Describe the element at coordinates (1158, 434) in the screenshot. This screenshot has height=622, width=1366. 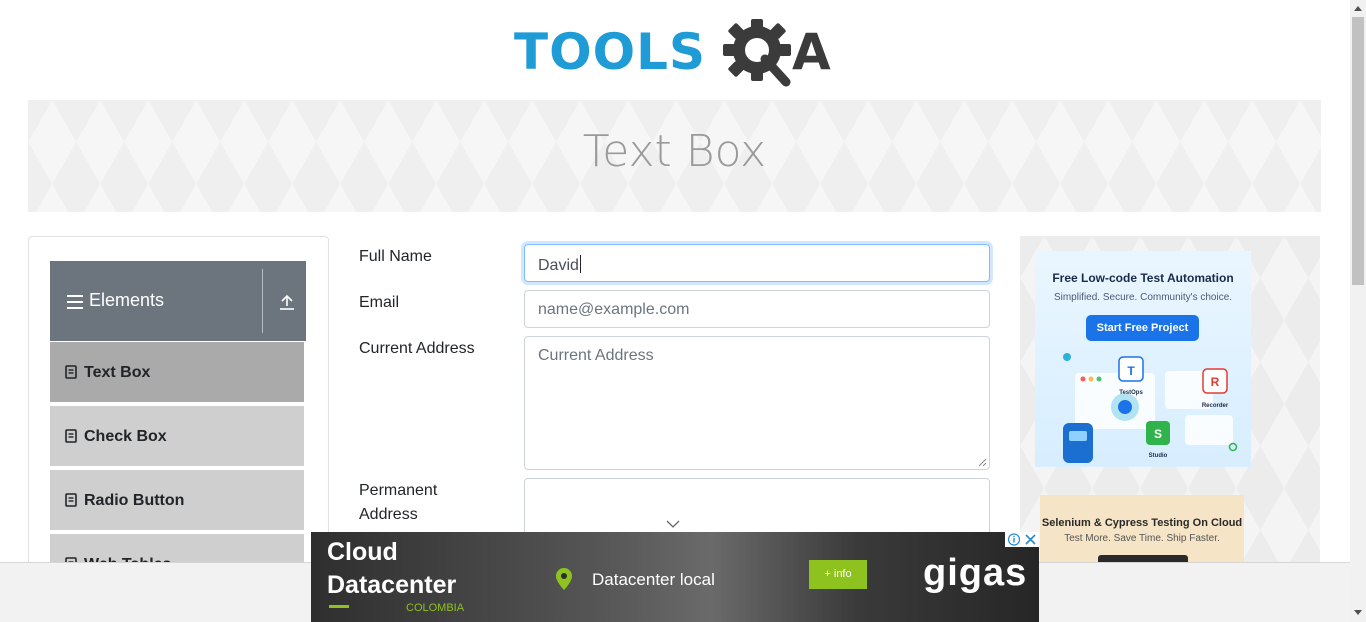
I see `svg-text: S` at that location.